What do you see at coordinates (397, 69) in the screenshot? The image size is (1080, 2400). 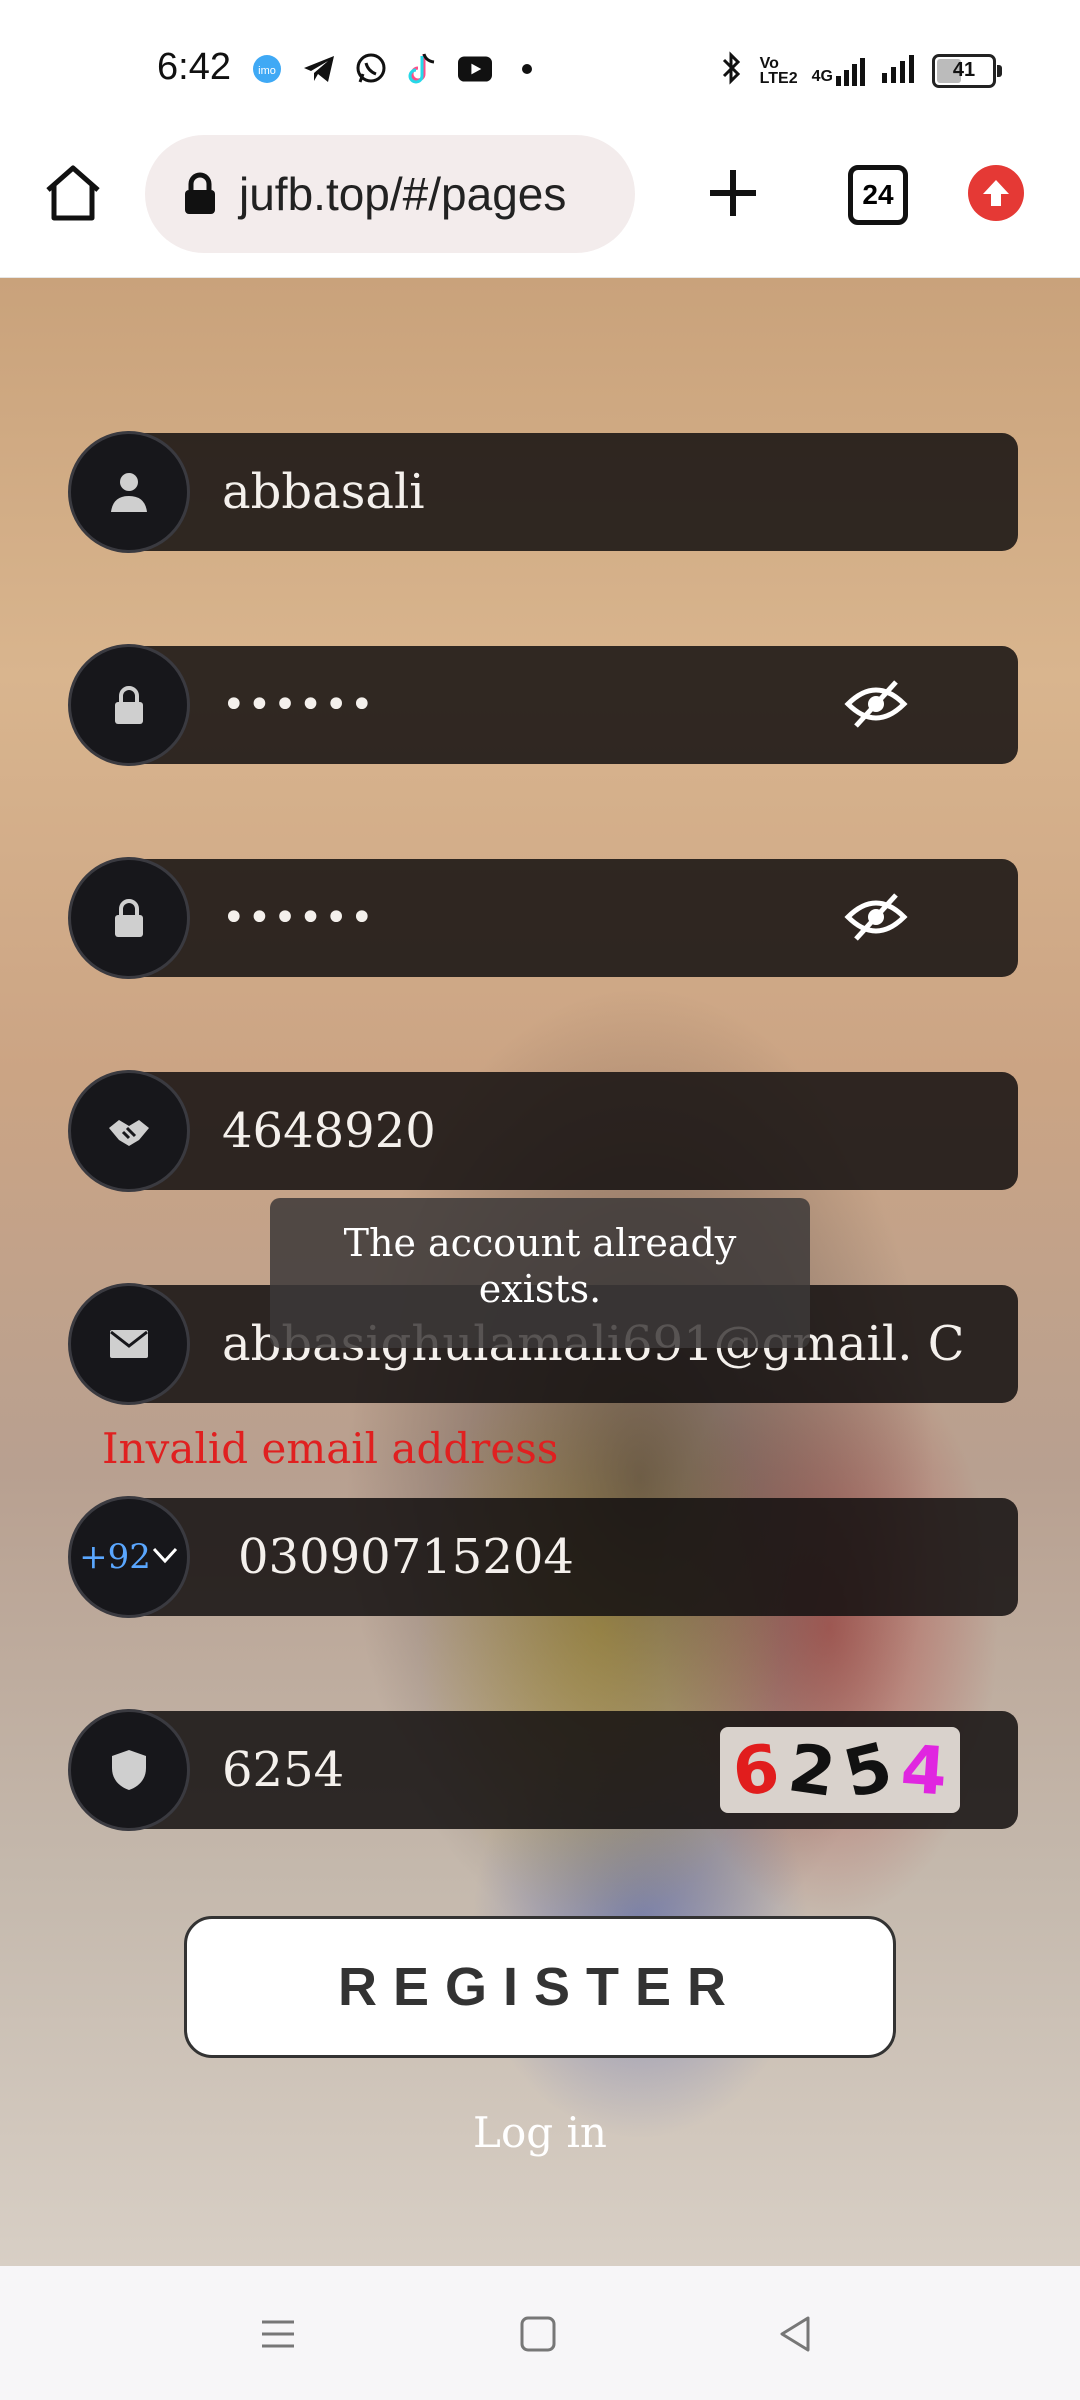 I see `notification-icons: imo` at bounding box center [397, 69].